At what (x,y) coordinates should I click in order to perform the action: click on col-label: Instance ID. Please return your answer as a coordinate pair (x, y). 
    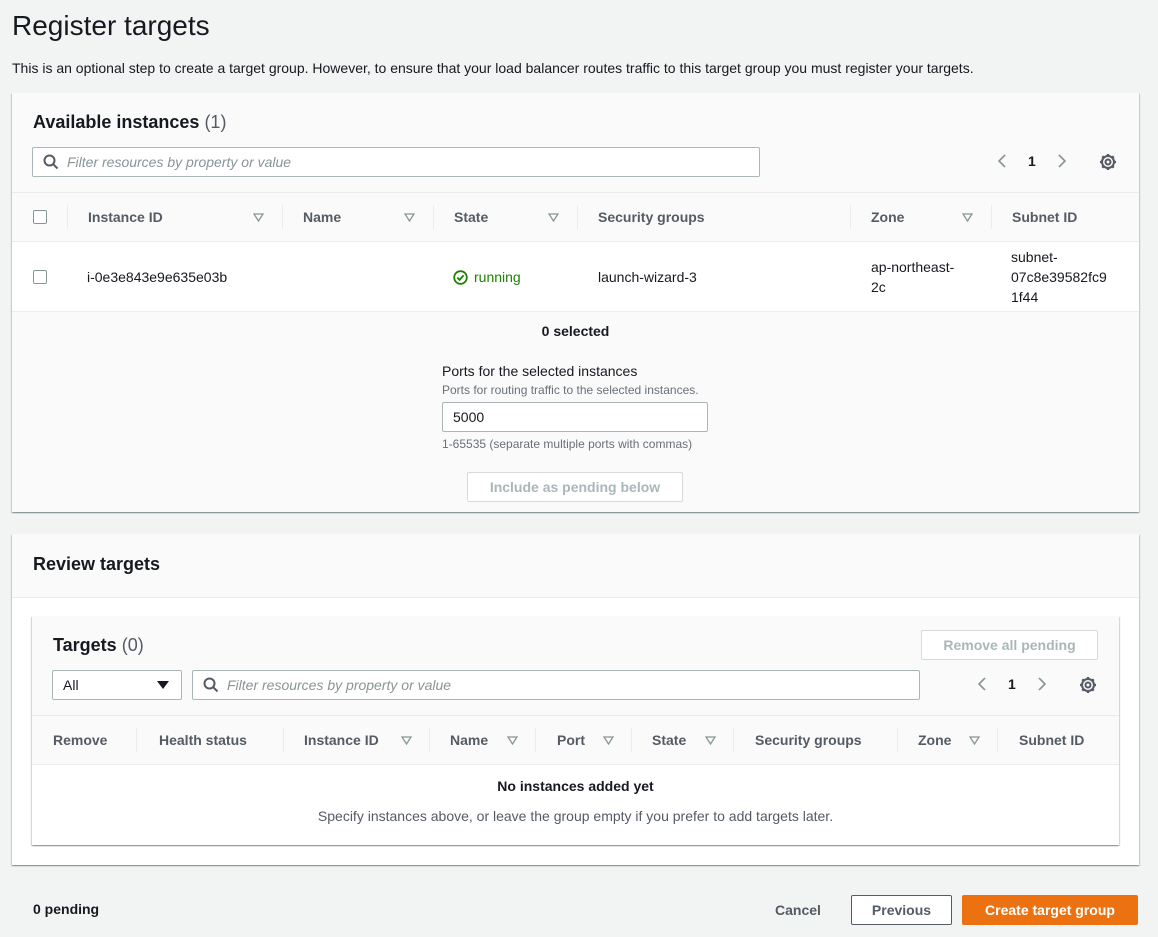
    Looking at the image, I should click on (125, 217).